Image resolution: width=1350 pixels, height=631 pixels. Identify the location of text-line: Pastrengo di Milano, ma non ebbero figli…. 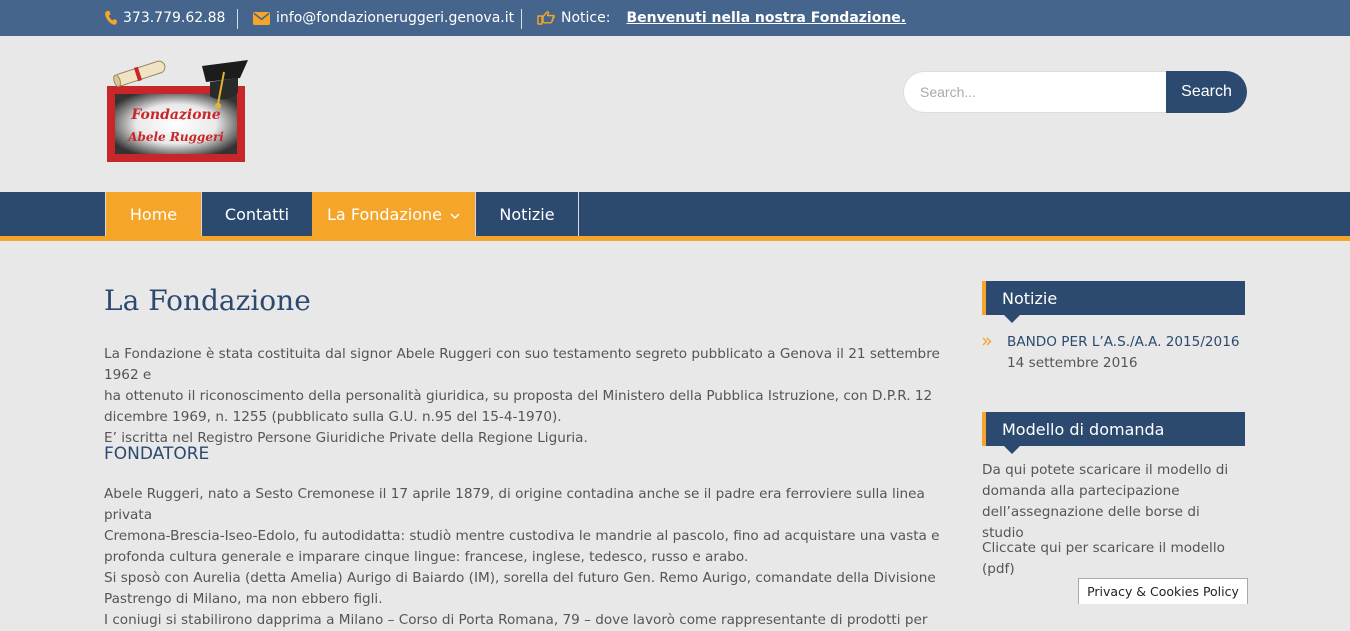
(243, 599).